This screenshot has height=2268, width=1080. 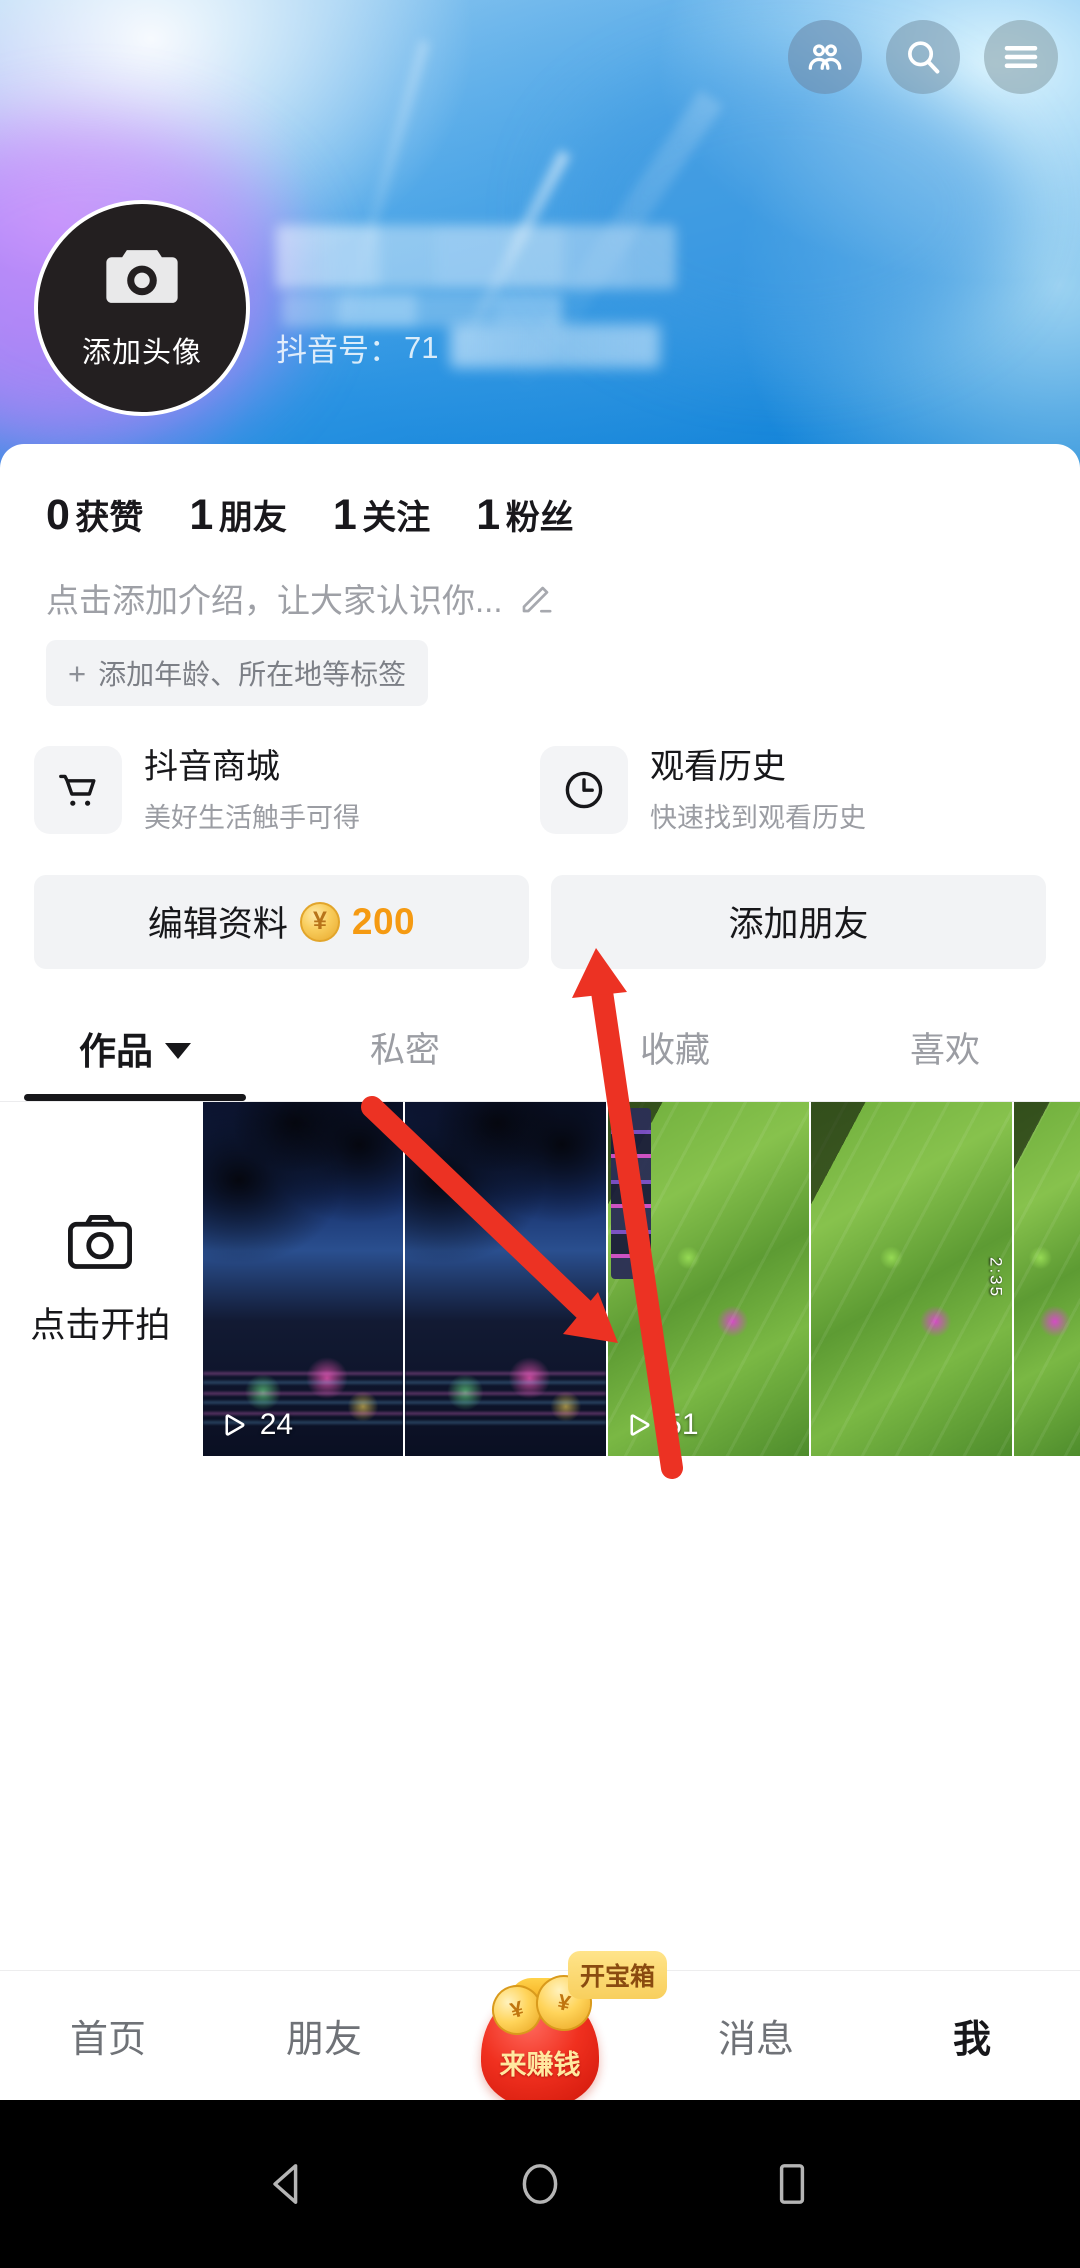 I want to click on username-blurred, so click(x=476, y=276).